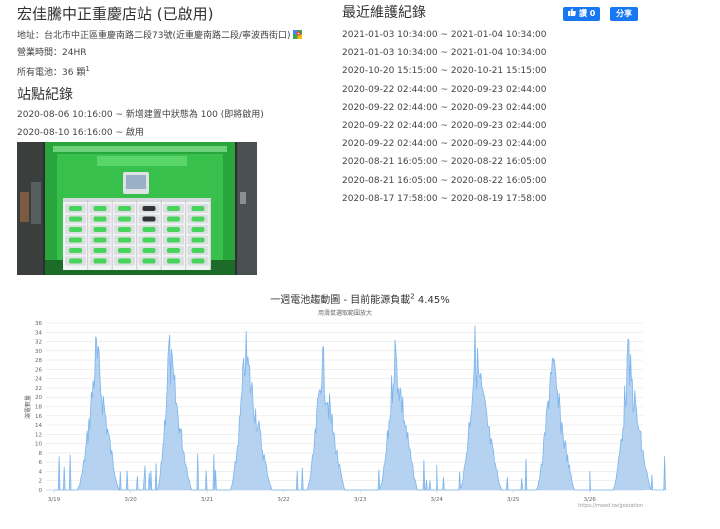  Describe the element at coordinates (433, 300) in the screenshot. I see `chart-title-value: 4.45%` at that location.